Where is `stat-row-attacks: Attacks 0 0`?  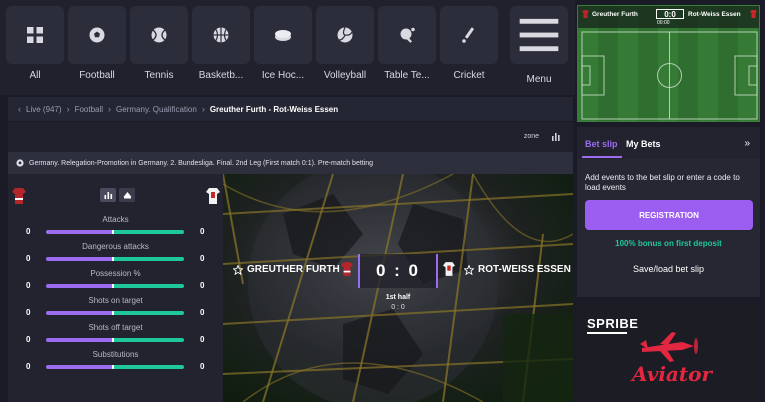 stat-row-attacks: Attacks 0 0 is located at coordinates (115, 228).